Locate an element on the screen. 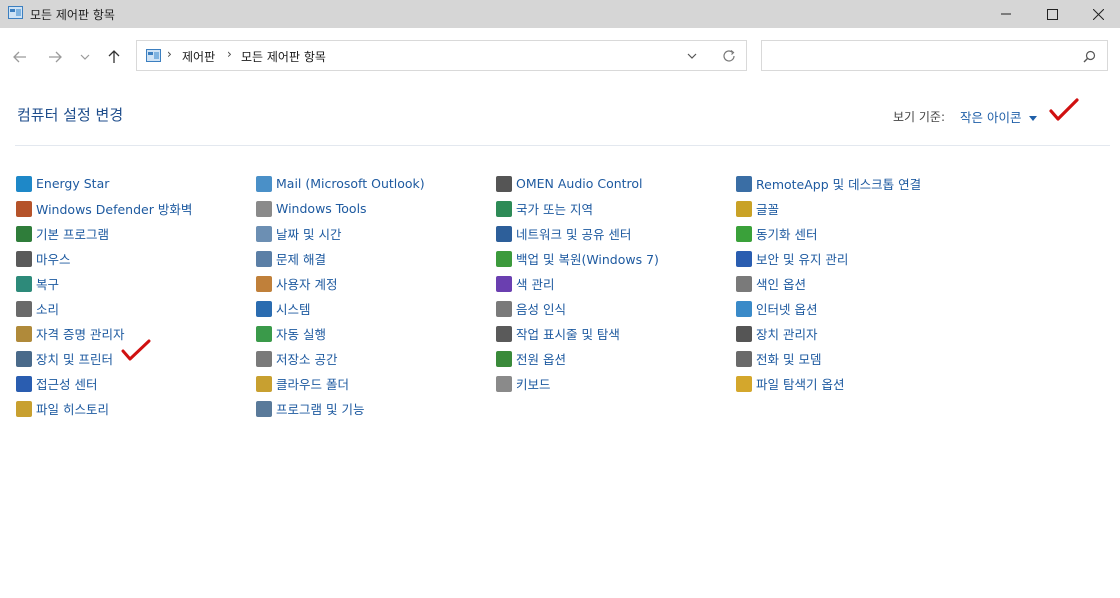 Image resolution: width=1120 pixels, height=598 pixels. indexing-icon is located at coordinates (744, 283).